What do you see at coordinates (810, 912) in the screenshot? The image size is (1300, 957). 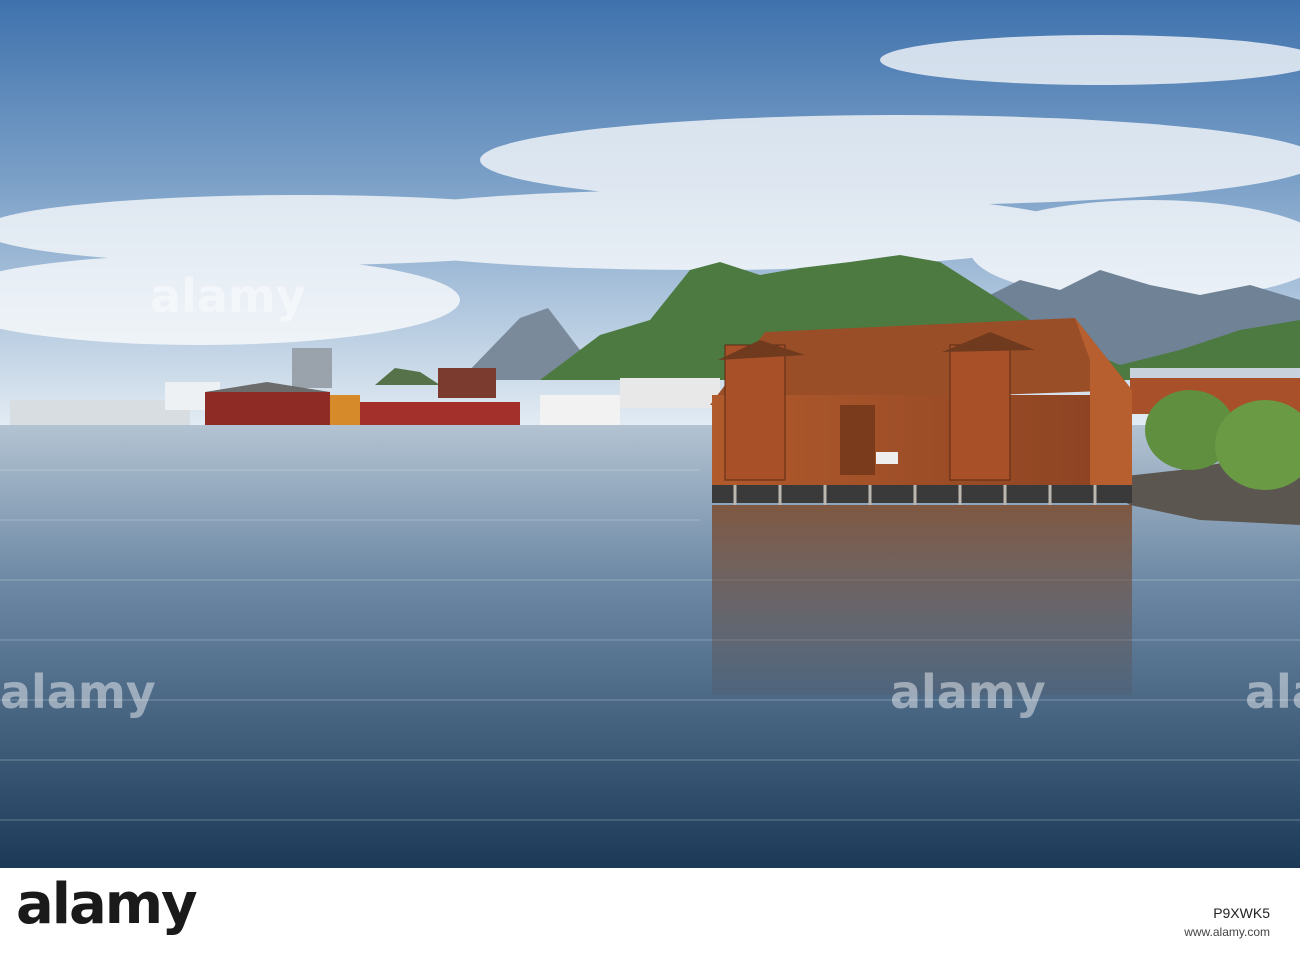 I see `footer-strip` at bounding box center [810, 912].